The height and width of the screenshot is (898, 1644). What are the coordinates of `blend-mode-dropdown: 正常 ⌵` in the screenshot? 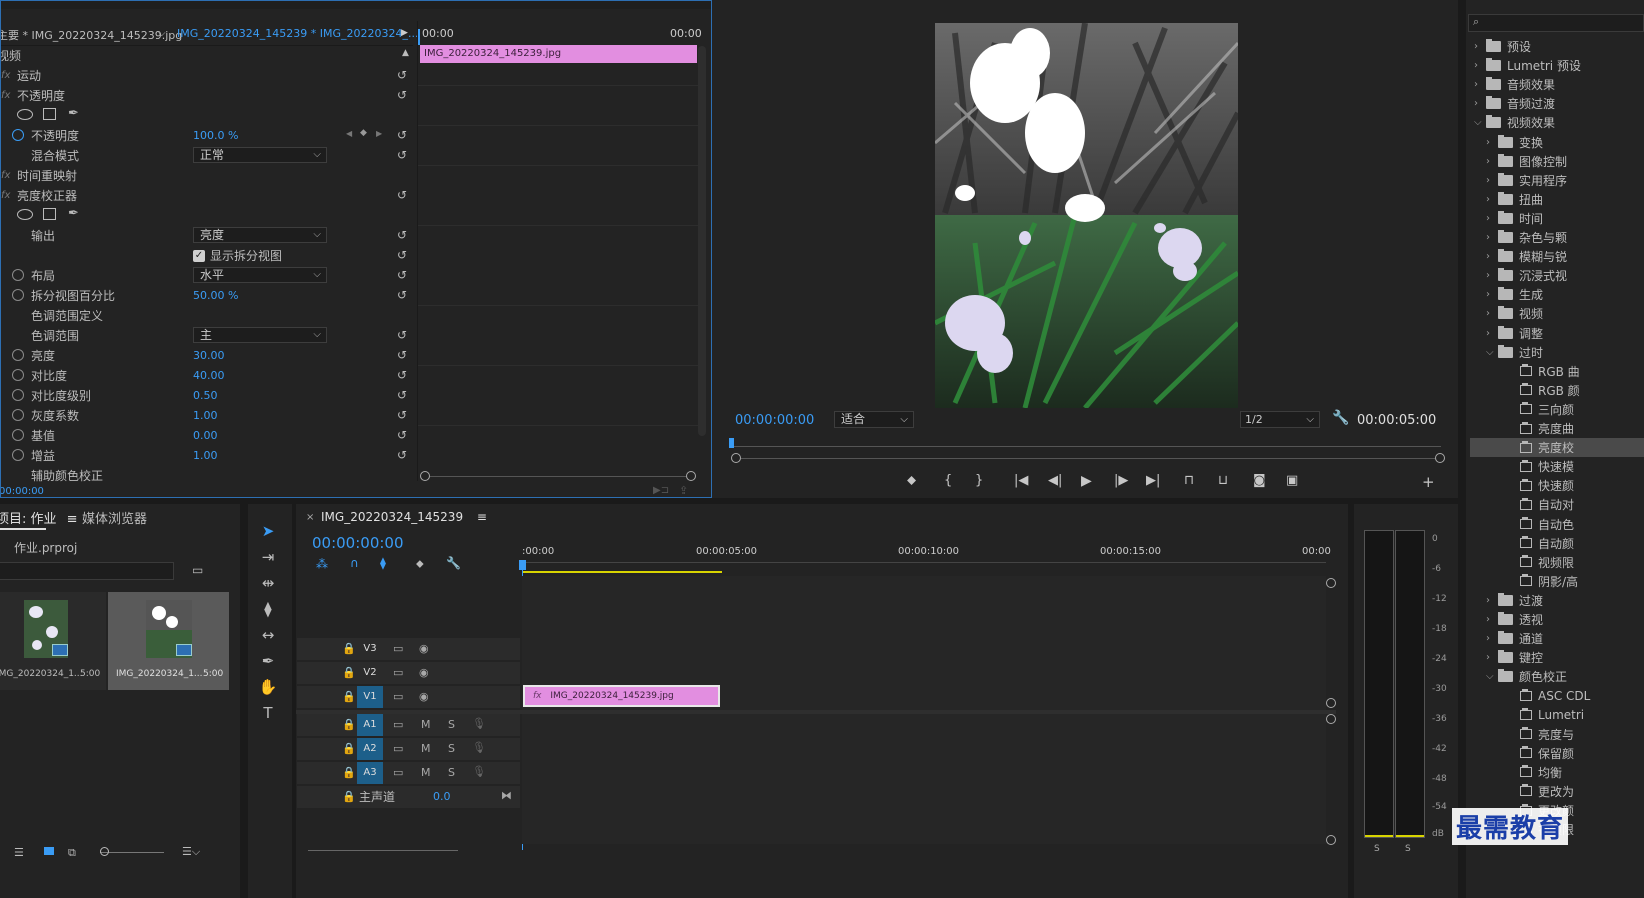 It's located at (260, 155).